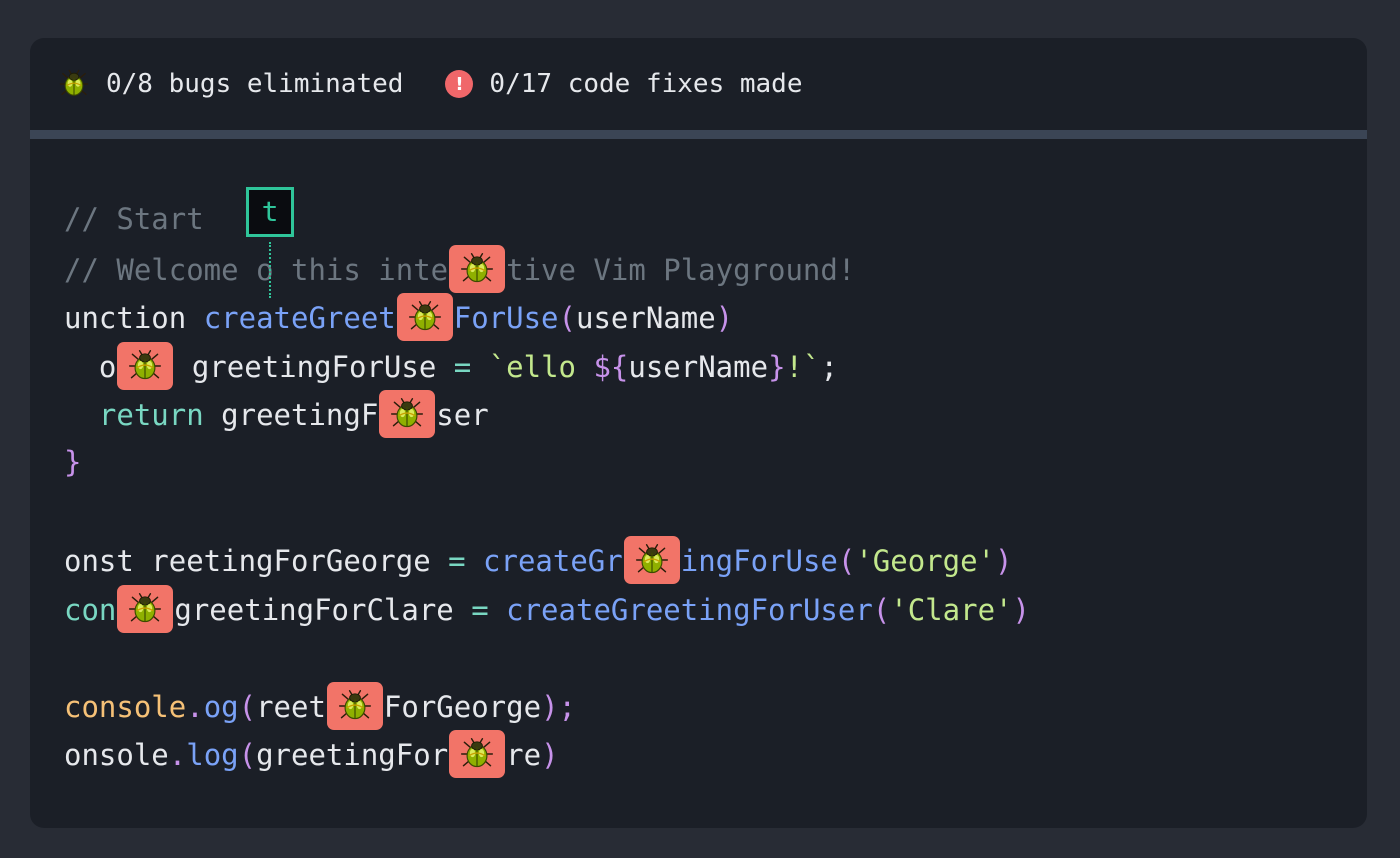 The image size is (1400, 858). What do you see at coordinates (553, 561) in the screenshot?
I see `code-token: createGr` at bounding box center [553, 561].